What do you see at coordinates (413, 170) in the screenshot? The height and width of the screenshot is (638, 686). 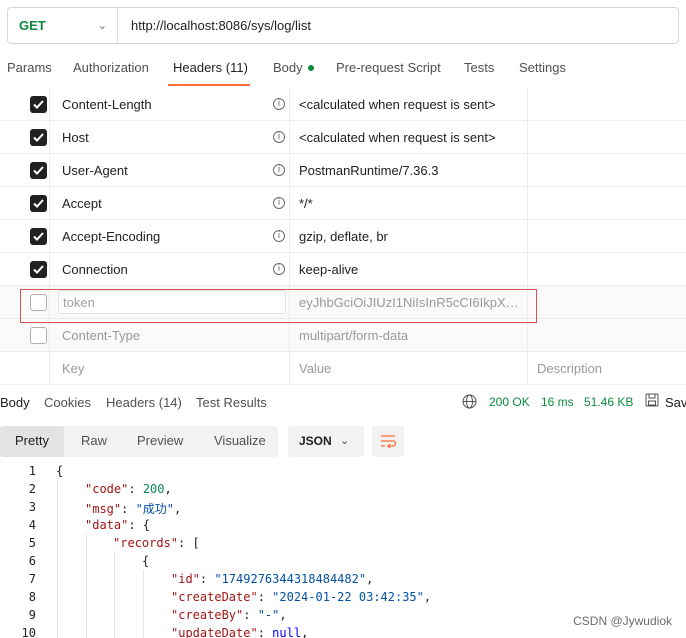 I see `header-value: PostmanRuntime/7.36.3` at bounding box center [413, 170].